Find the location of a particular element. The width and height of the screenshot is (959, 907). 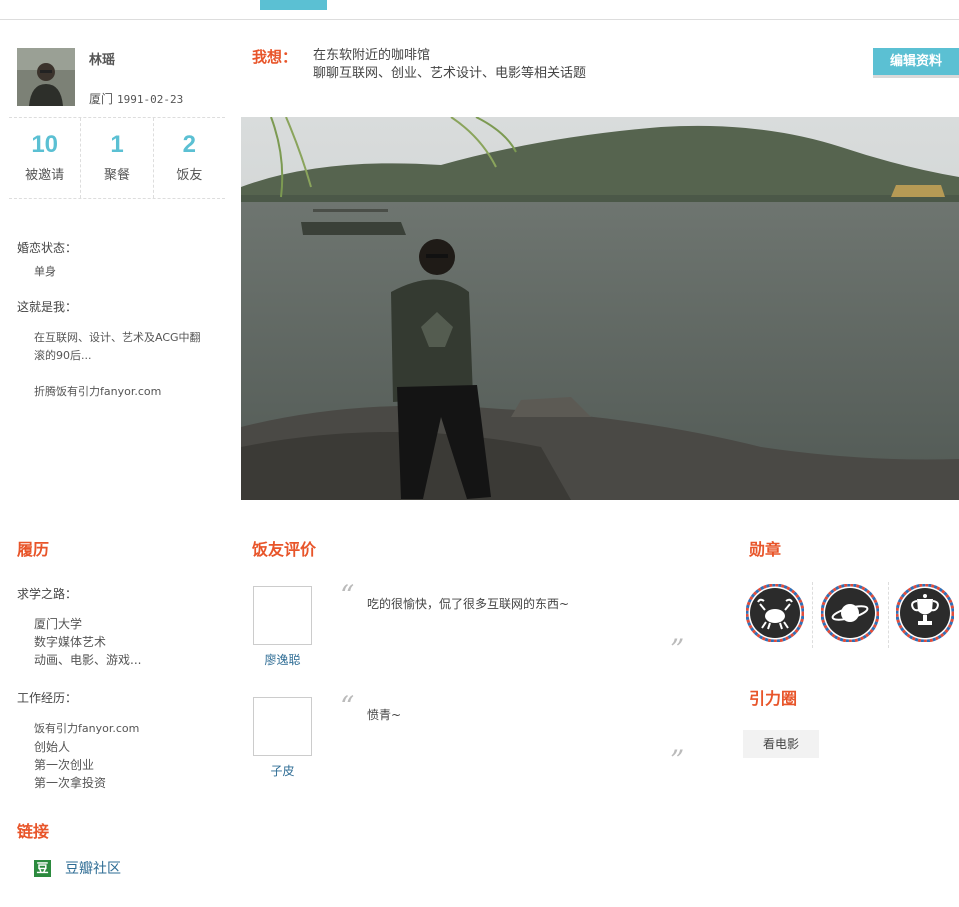

stat-meals: 1 聚餐 is located at coordinates (117, 158).